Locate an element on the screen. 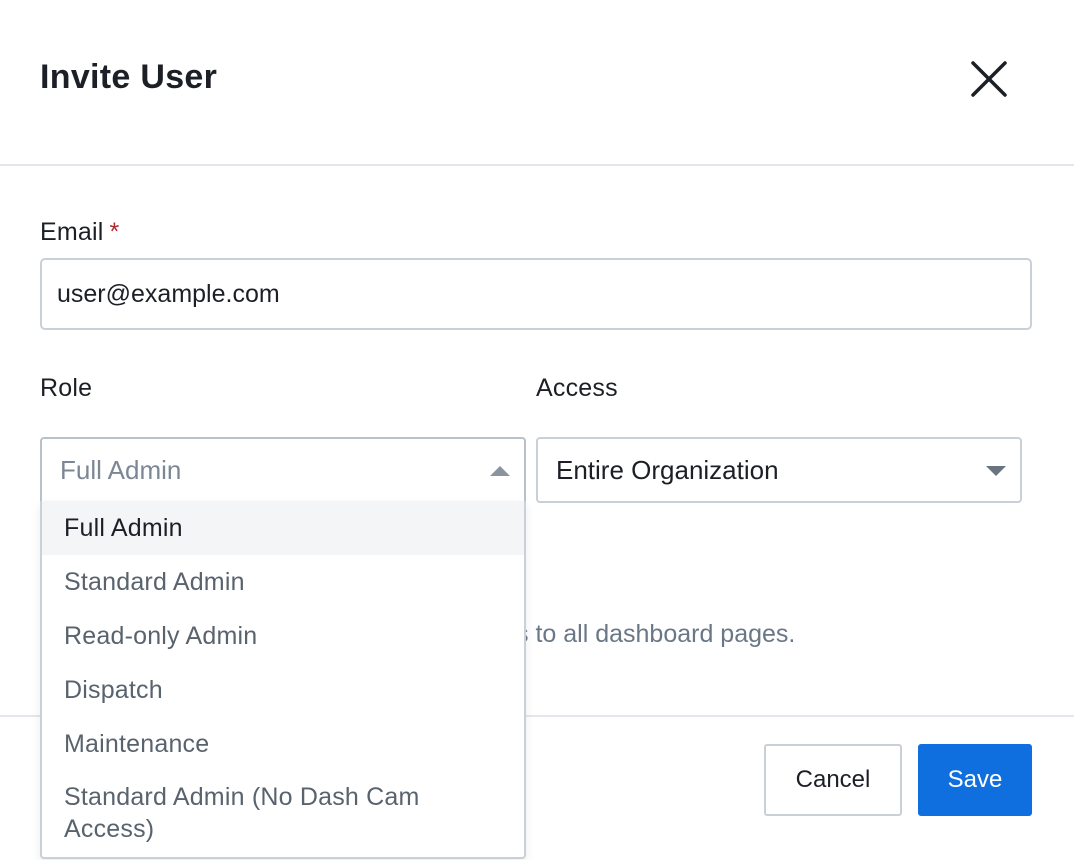 This screenshot has width=1074, height=860. modal-title: Invite User is located at coordinates (129, 77).